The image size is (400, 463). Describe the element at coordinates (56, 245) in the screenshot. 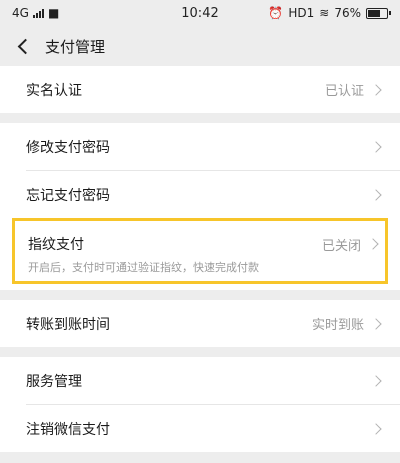

I see `row-label: 指纹支付` at that location.